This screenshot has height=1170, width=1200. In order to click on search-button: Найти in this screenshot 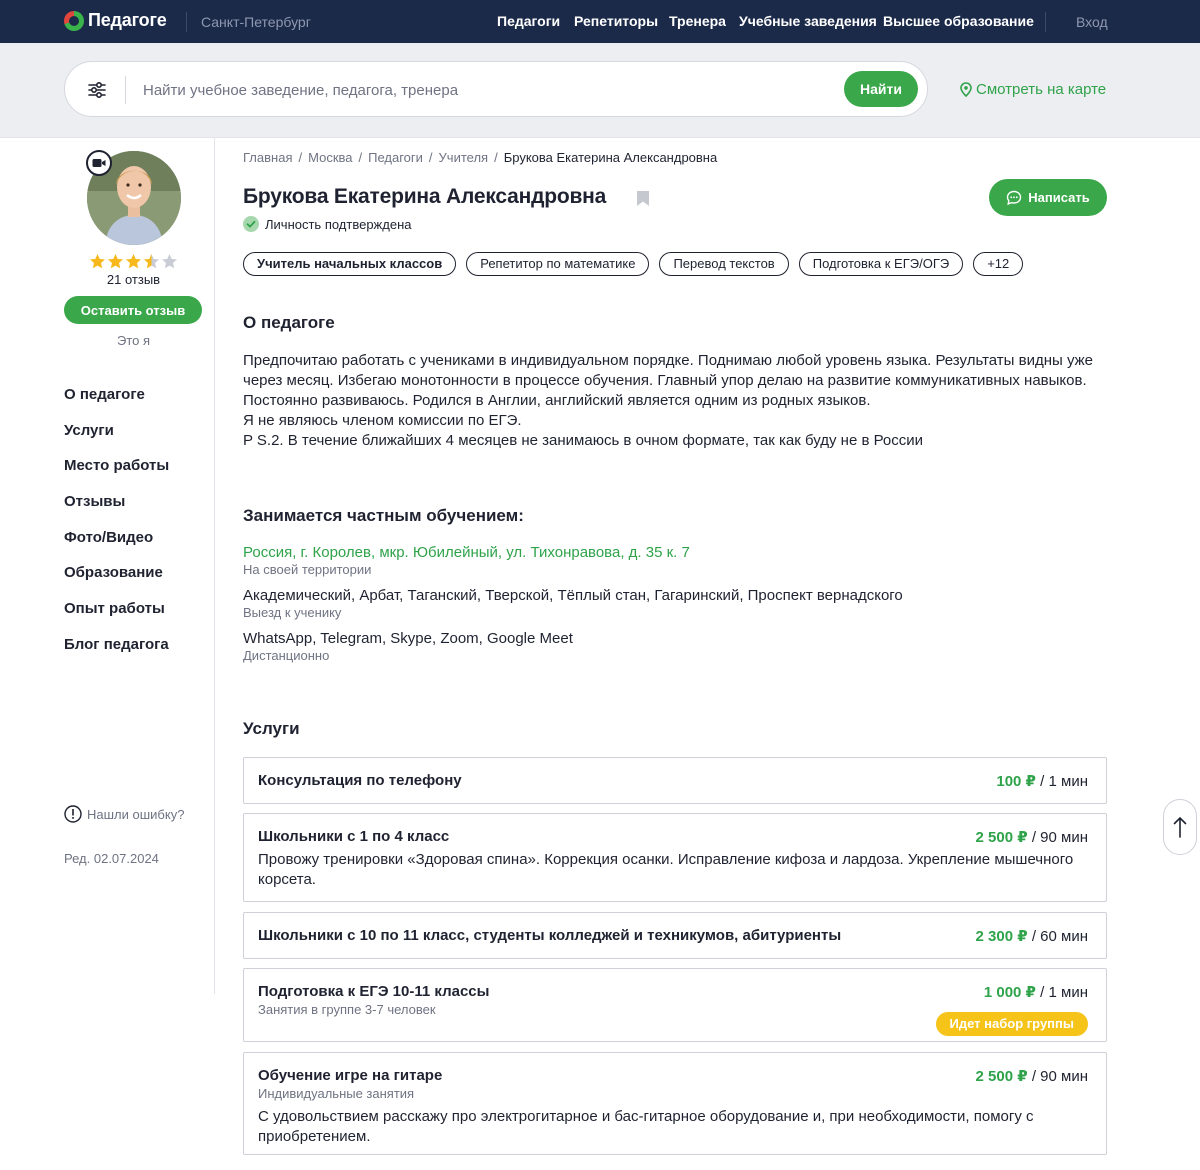, I will do `click(881, 89)`.